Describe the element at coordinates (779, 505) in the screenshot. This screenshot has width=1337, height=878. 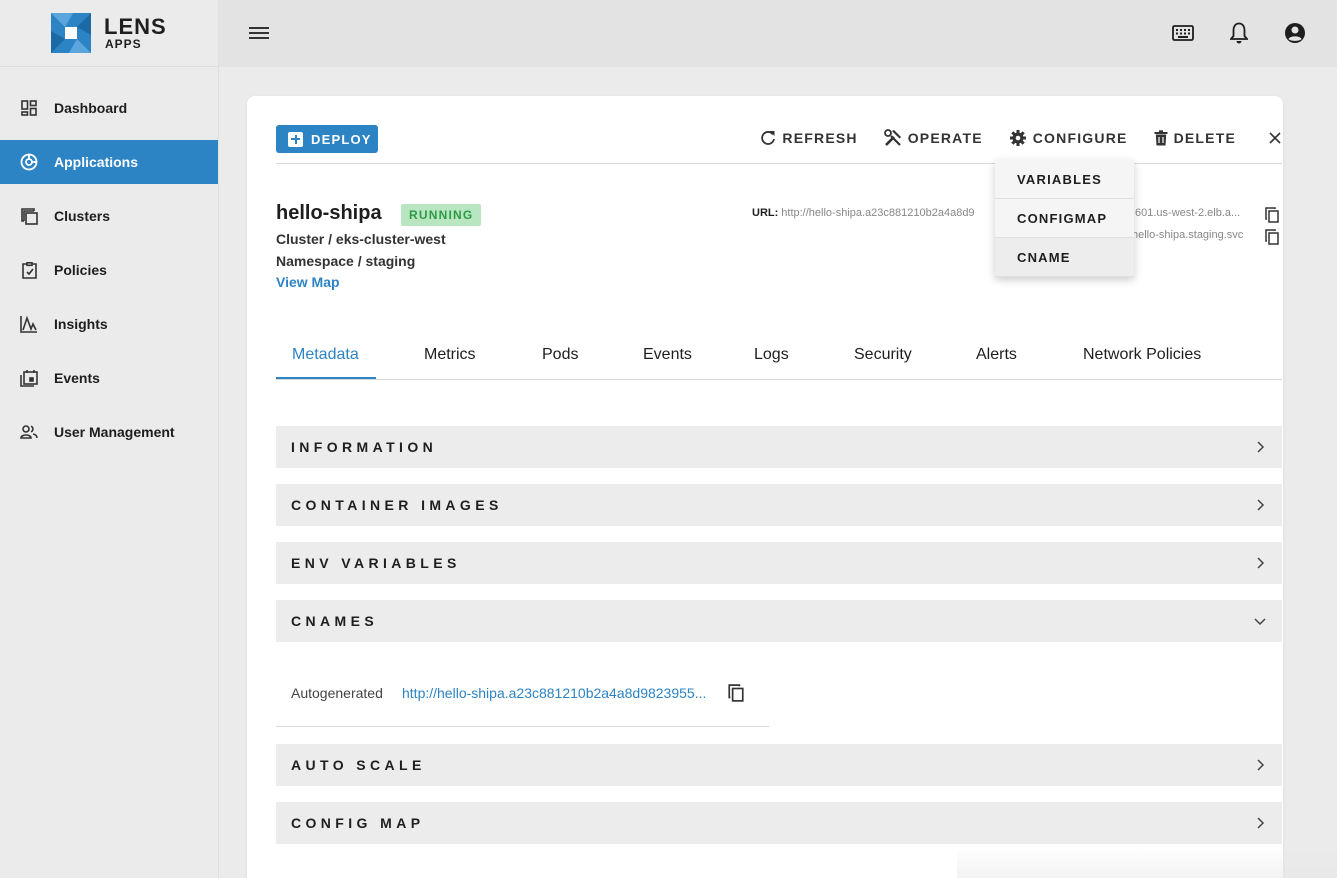
I see `section-container-images: CONTAINER IMAGES` at that location.